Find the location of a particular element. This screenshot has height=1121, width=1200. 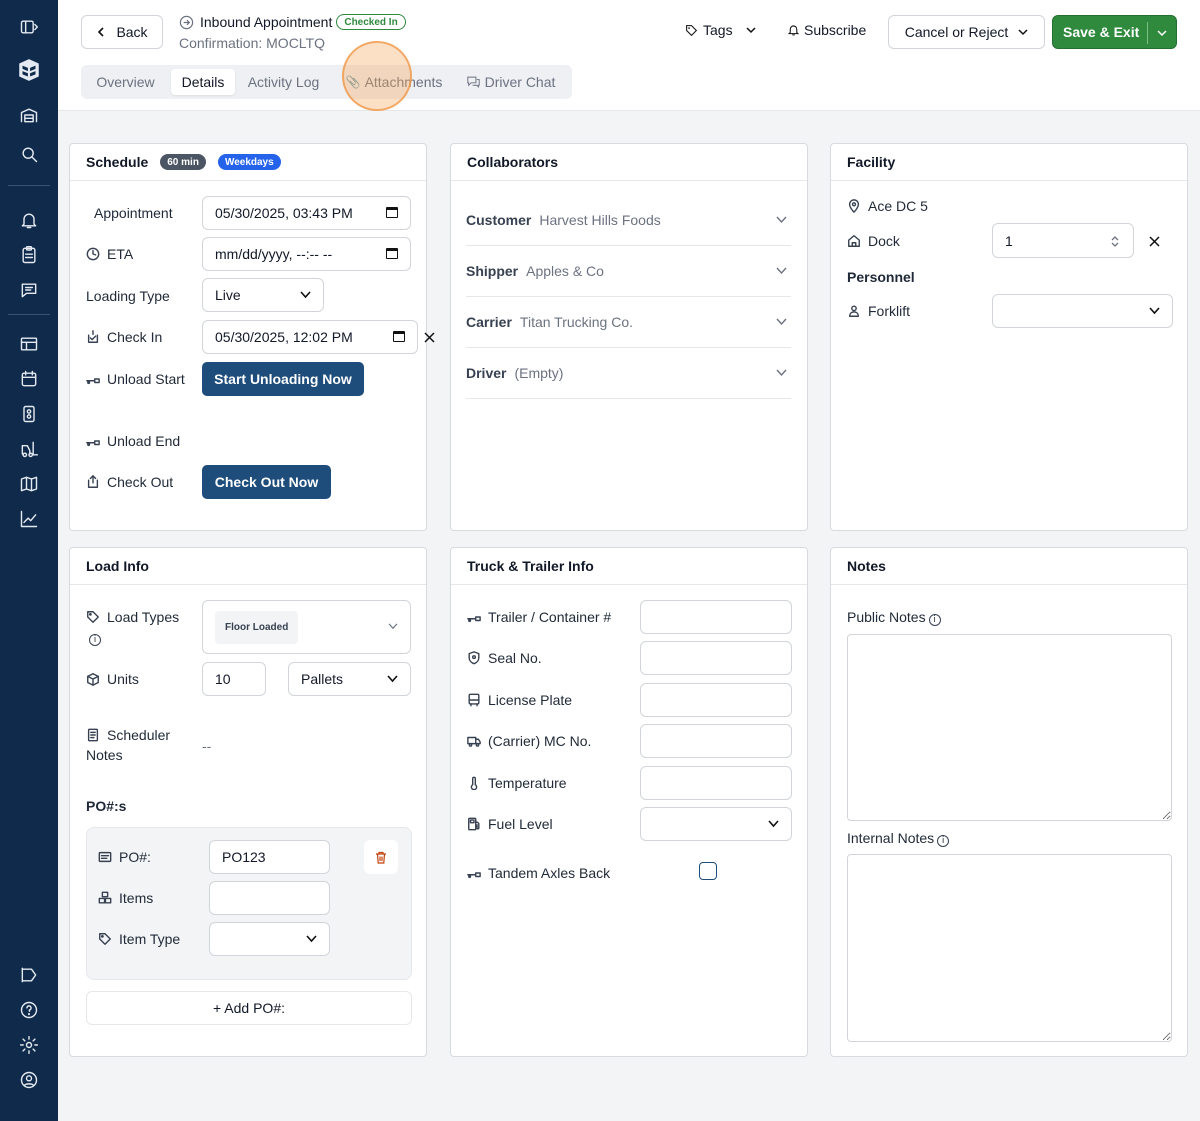

tandem-axles-checkbox is located at coordinates (708, 871).